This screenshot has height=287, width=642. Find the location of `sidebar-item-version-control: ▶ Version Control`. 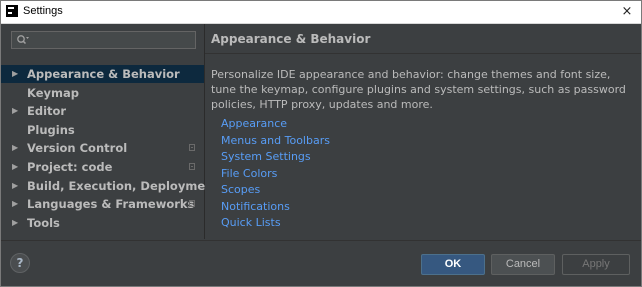

sidebar-item-version-control: ▶ Version Control is located at coordinates (102, 148).